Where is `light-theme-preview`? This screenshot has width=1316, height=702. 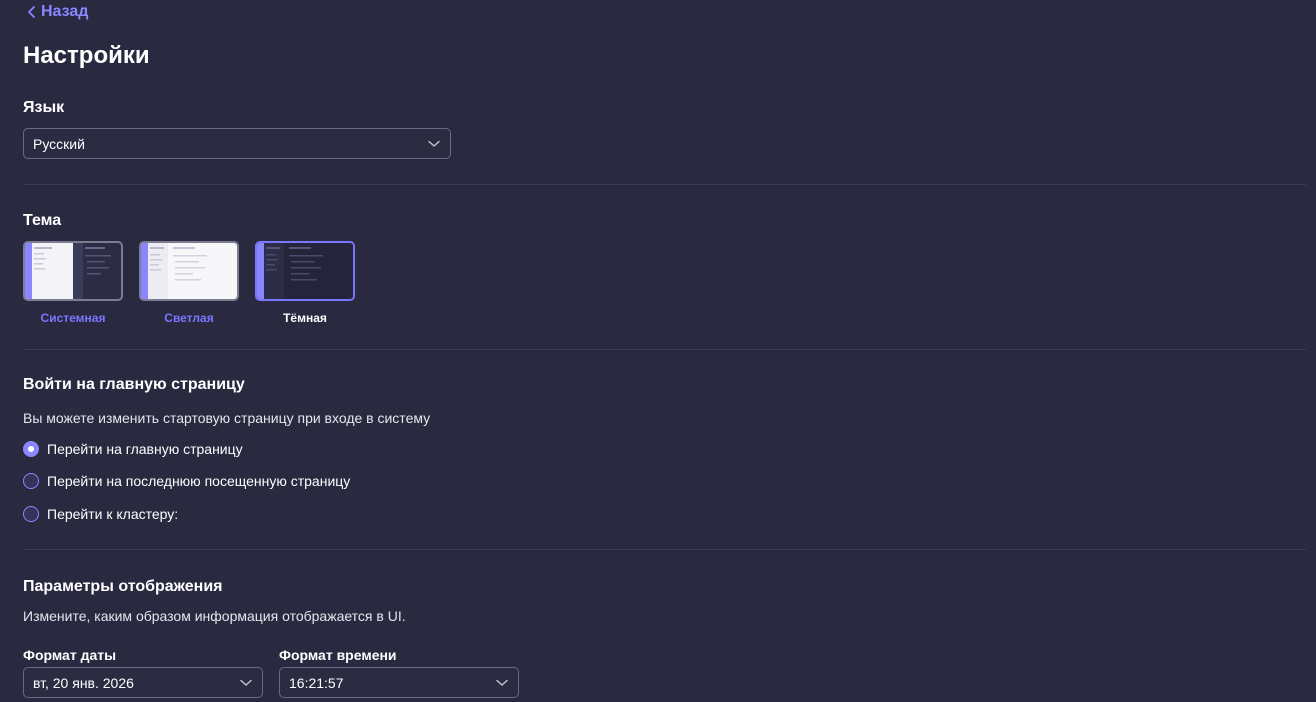
light-theme-preview is located at coordinates (189, 271).